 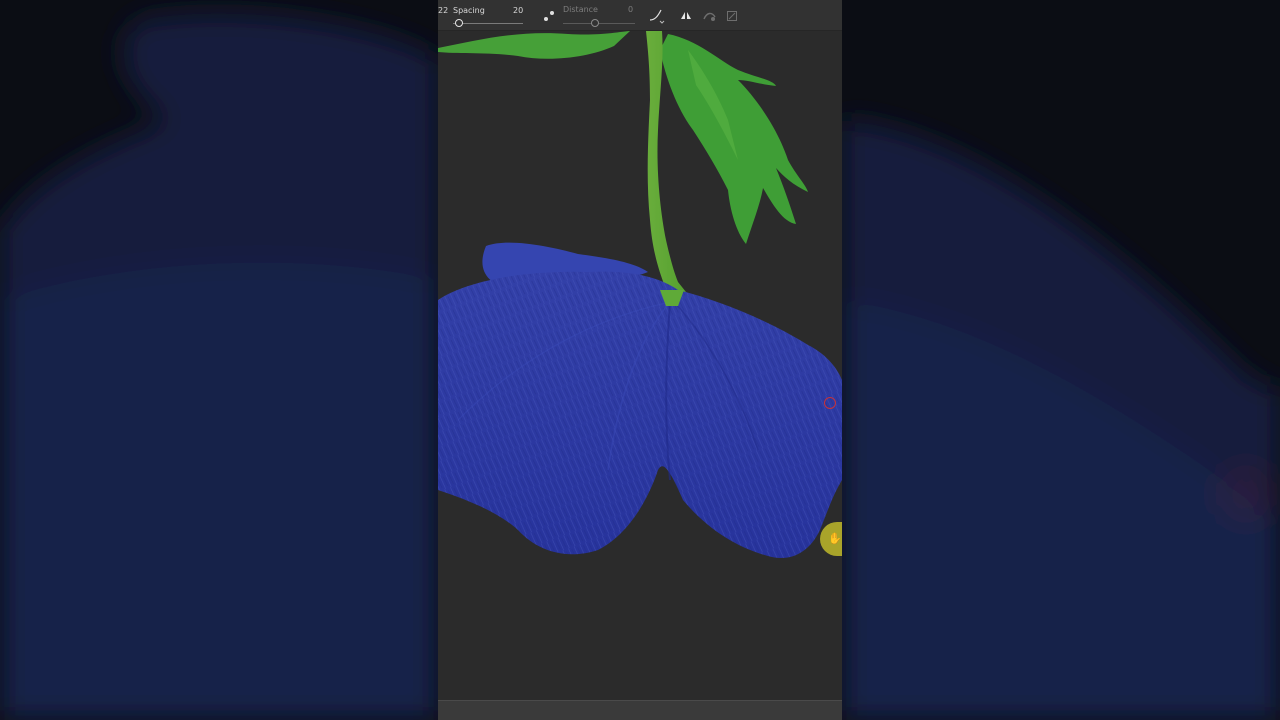 I want to click on brush-cursor-ring, so click(x=830, y=403).